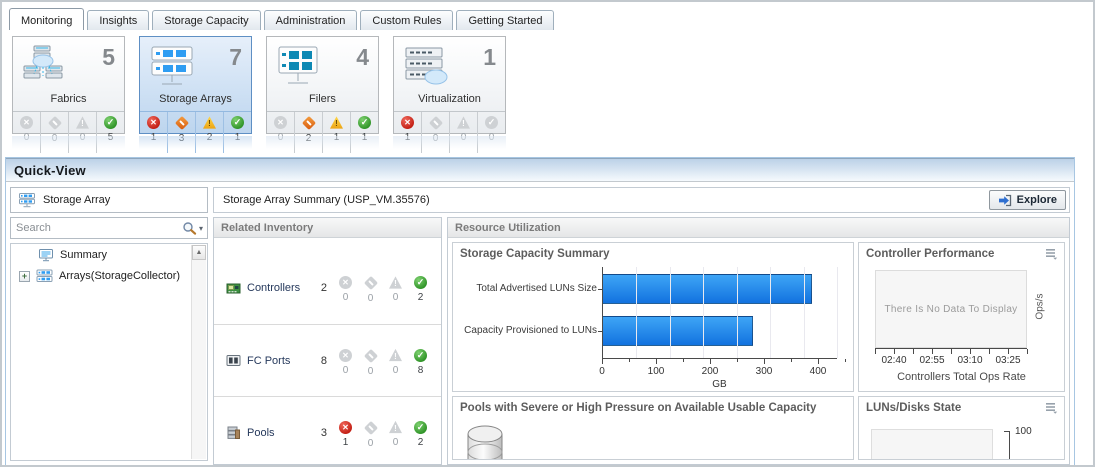  I want to click on virtualization-status-row: 1000, so click(449, 132).